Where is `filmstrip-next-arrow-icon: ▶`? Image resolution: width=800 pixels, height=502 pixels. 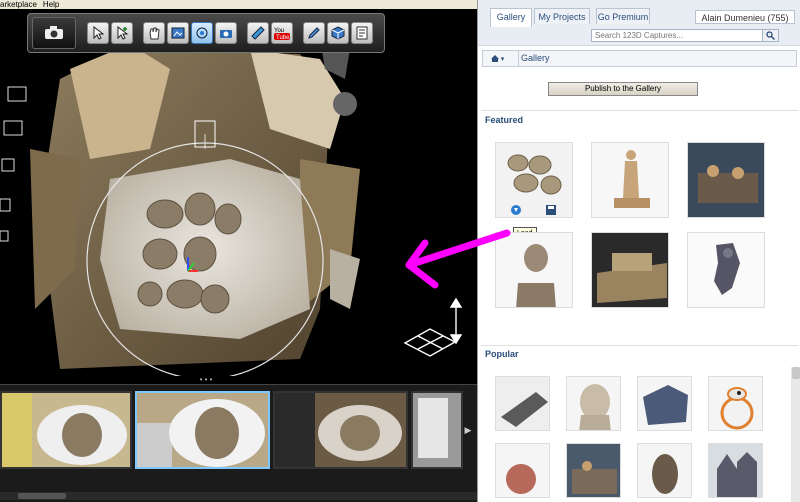
filmstrip-next-arrow-icon: ▶ is located at coordinates (468, 430).